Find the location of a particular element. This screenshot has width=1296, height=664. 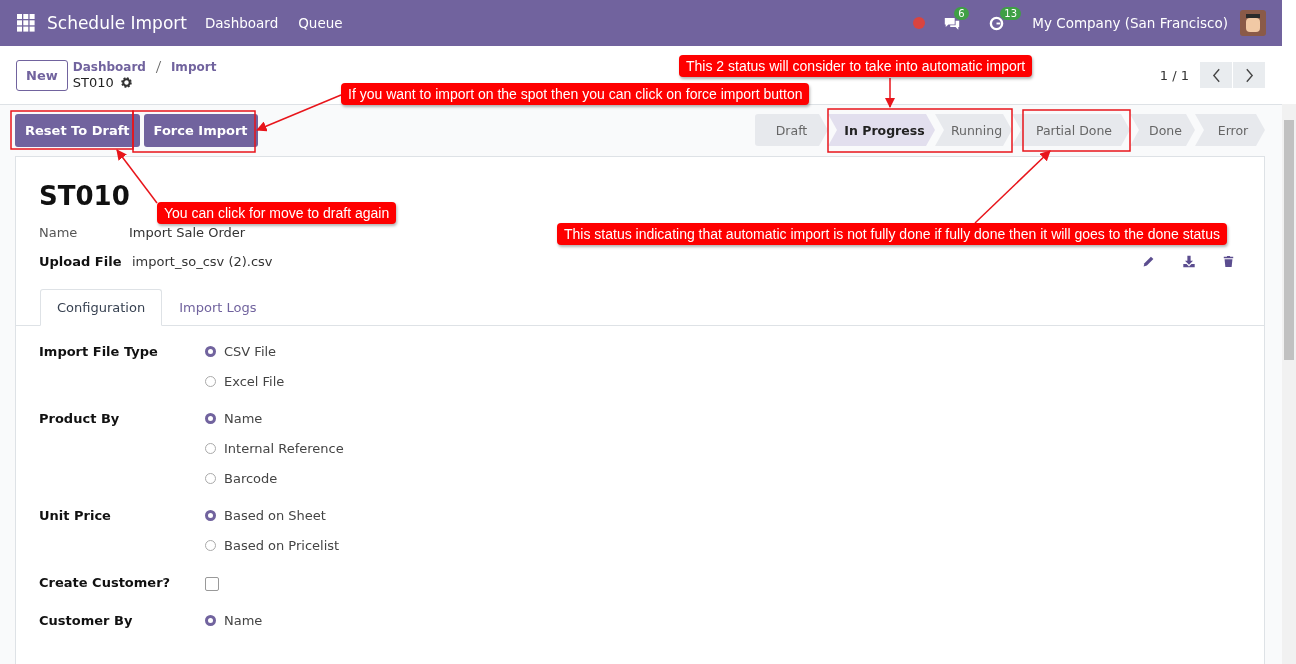

annotation-callout: This 2 status will consider to take into automatic import is located at coordinates (856, 66).